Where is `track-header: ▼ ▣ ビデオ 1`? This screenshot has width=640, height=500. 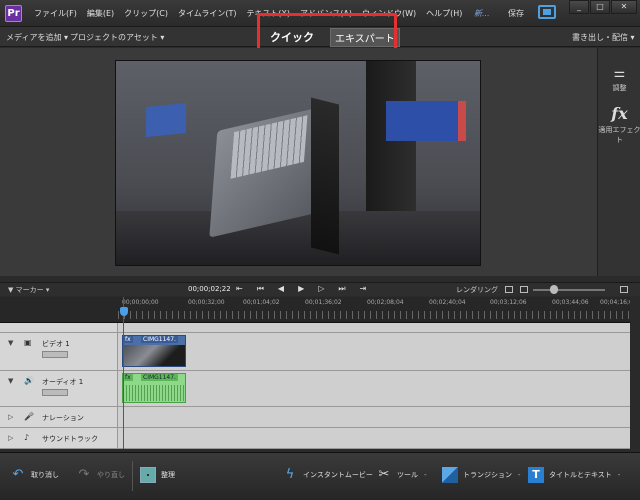
track-header: ▼ ▣ ビデオ 1 is located at coordinates (59, 351).